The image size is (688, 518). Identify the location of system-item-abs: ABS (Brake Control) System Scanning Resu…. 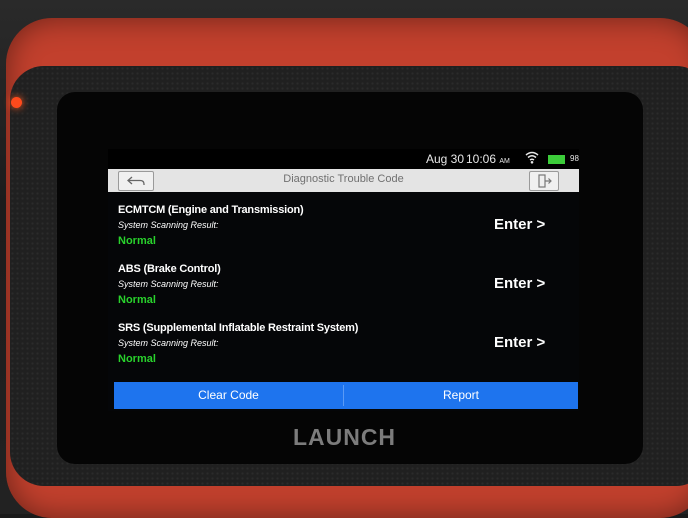
(343, 292).